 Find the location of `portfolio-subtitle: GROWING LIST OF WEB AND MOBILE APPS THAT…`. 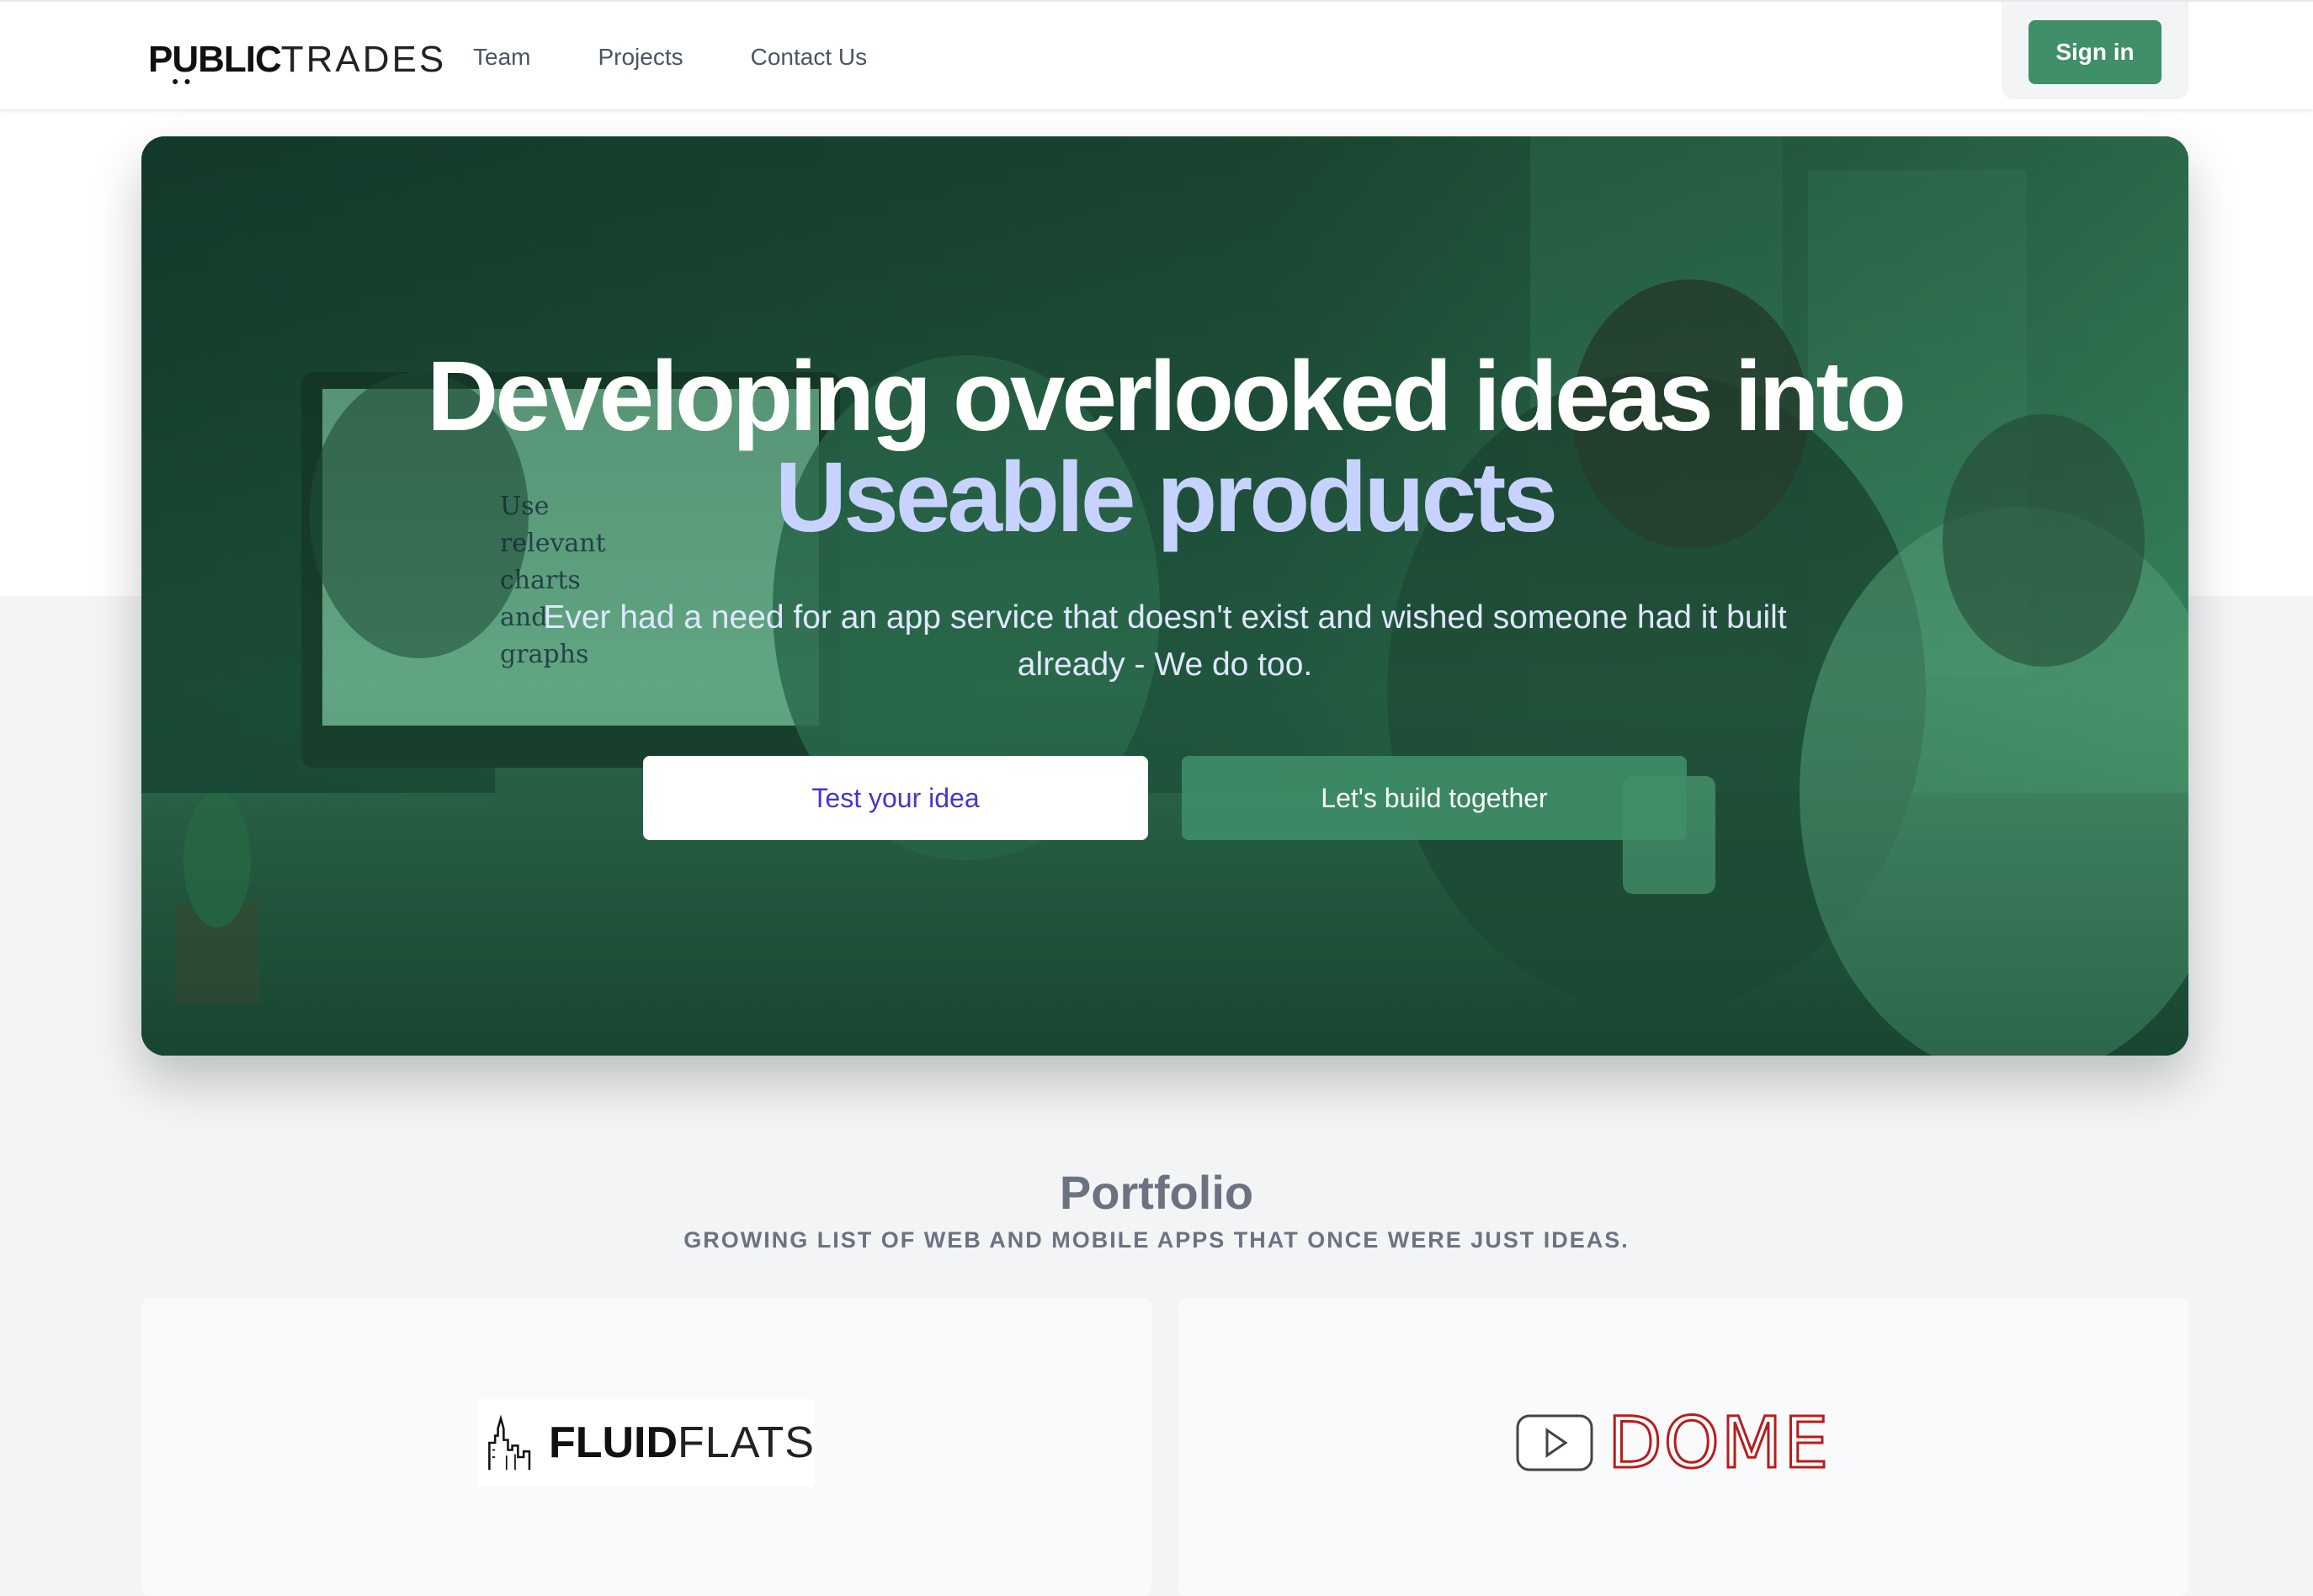

portfolio-subtitle: GROWING LIST OF WEB AND MOBILE APPS THAT… is located at coordinates (1156, 1240).